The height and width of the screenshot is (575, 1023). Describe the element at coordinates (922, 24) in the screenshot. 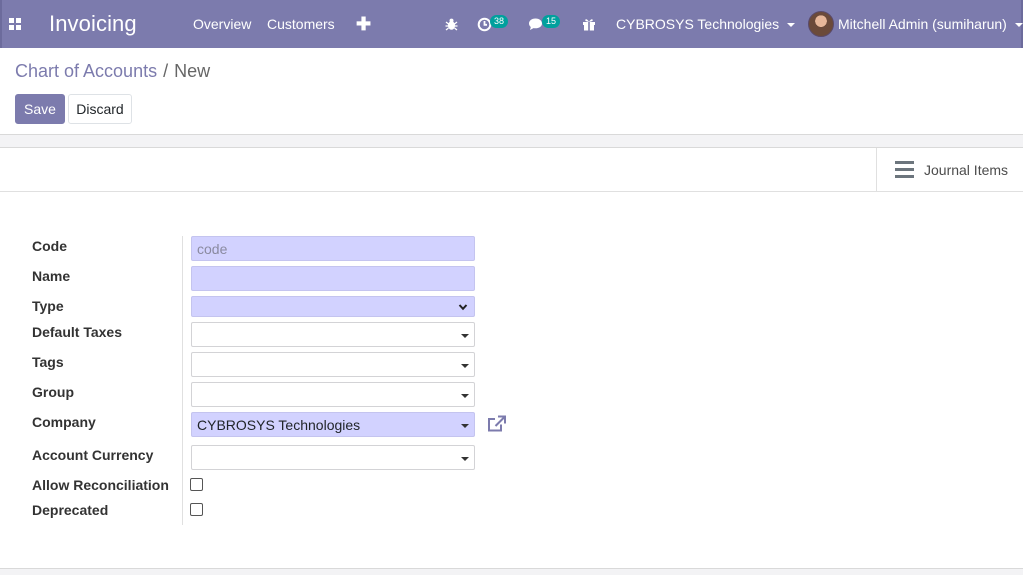

I see `user-name: Mitchell Admin (sumiharun)` at that location.